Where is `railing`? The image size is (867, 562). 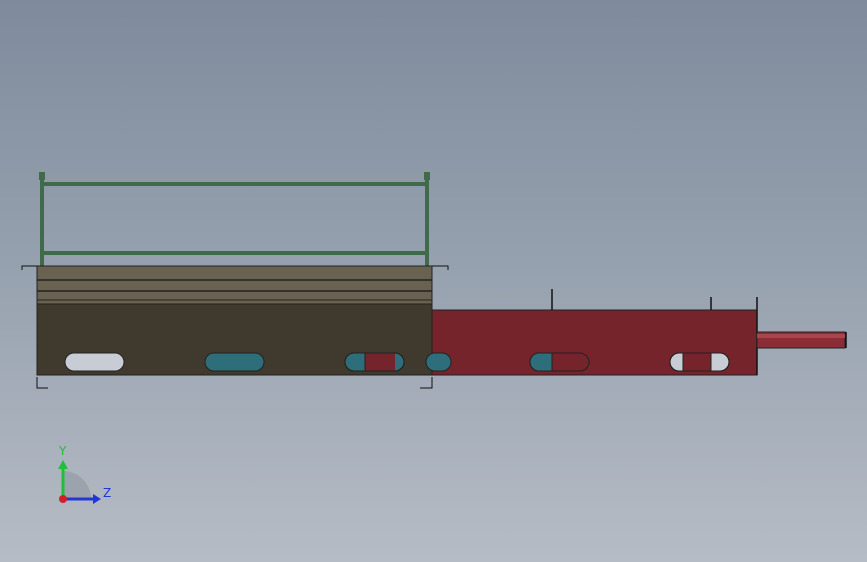 railing is located at coordinates (234, 219).